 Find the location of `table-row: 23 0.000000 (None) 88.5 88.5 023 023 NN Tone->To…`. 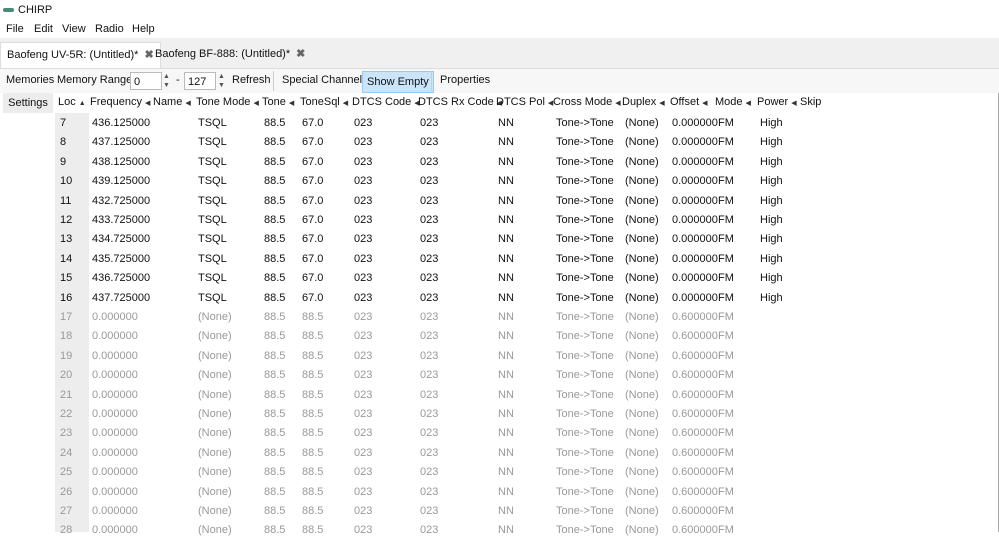

table-row: 23 0.000000 (None) 88.5 88.5 023 023 NN Tone->To… is located at coordinates (499, 433).